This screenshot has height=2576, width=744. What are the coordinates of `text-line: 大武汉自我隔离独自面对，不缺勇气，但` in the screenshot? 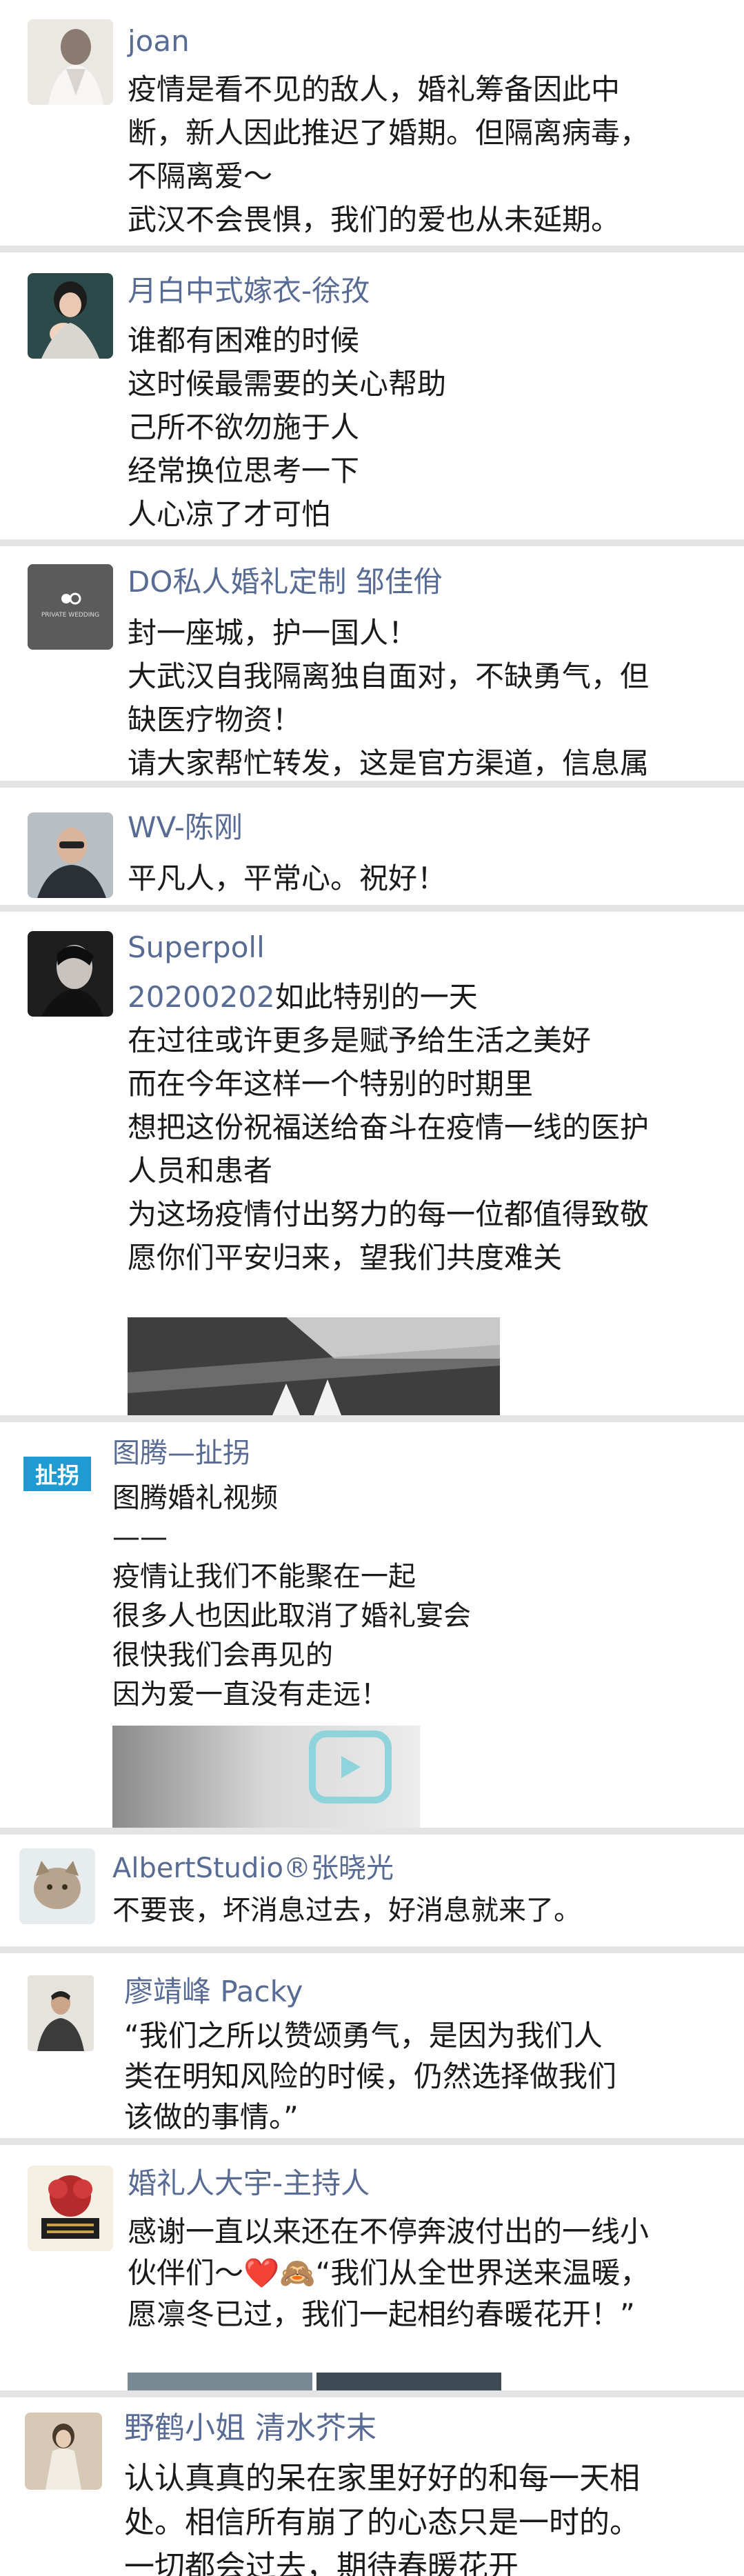 It's located at (389, 676).